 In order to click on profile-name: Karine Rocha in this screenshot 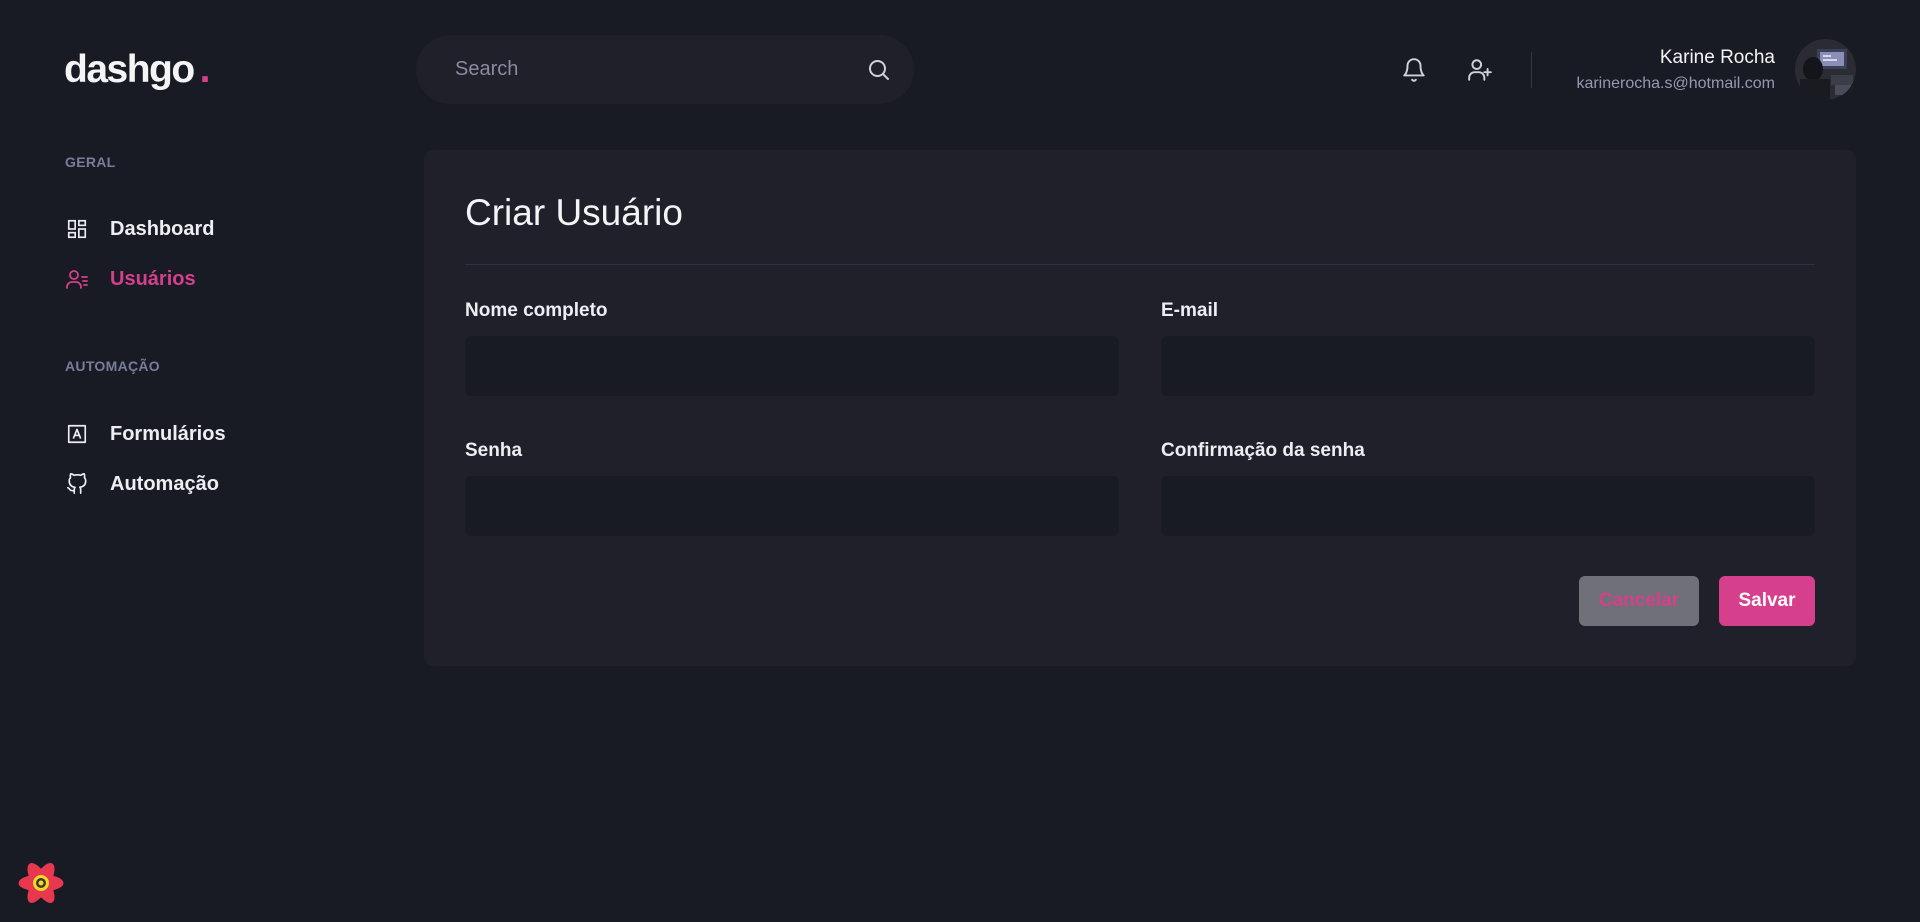, I will do `click(1717, 57)`.